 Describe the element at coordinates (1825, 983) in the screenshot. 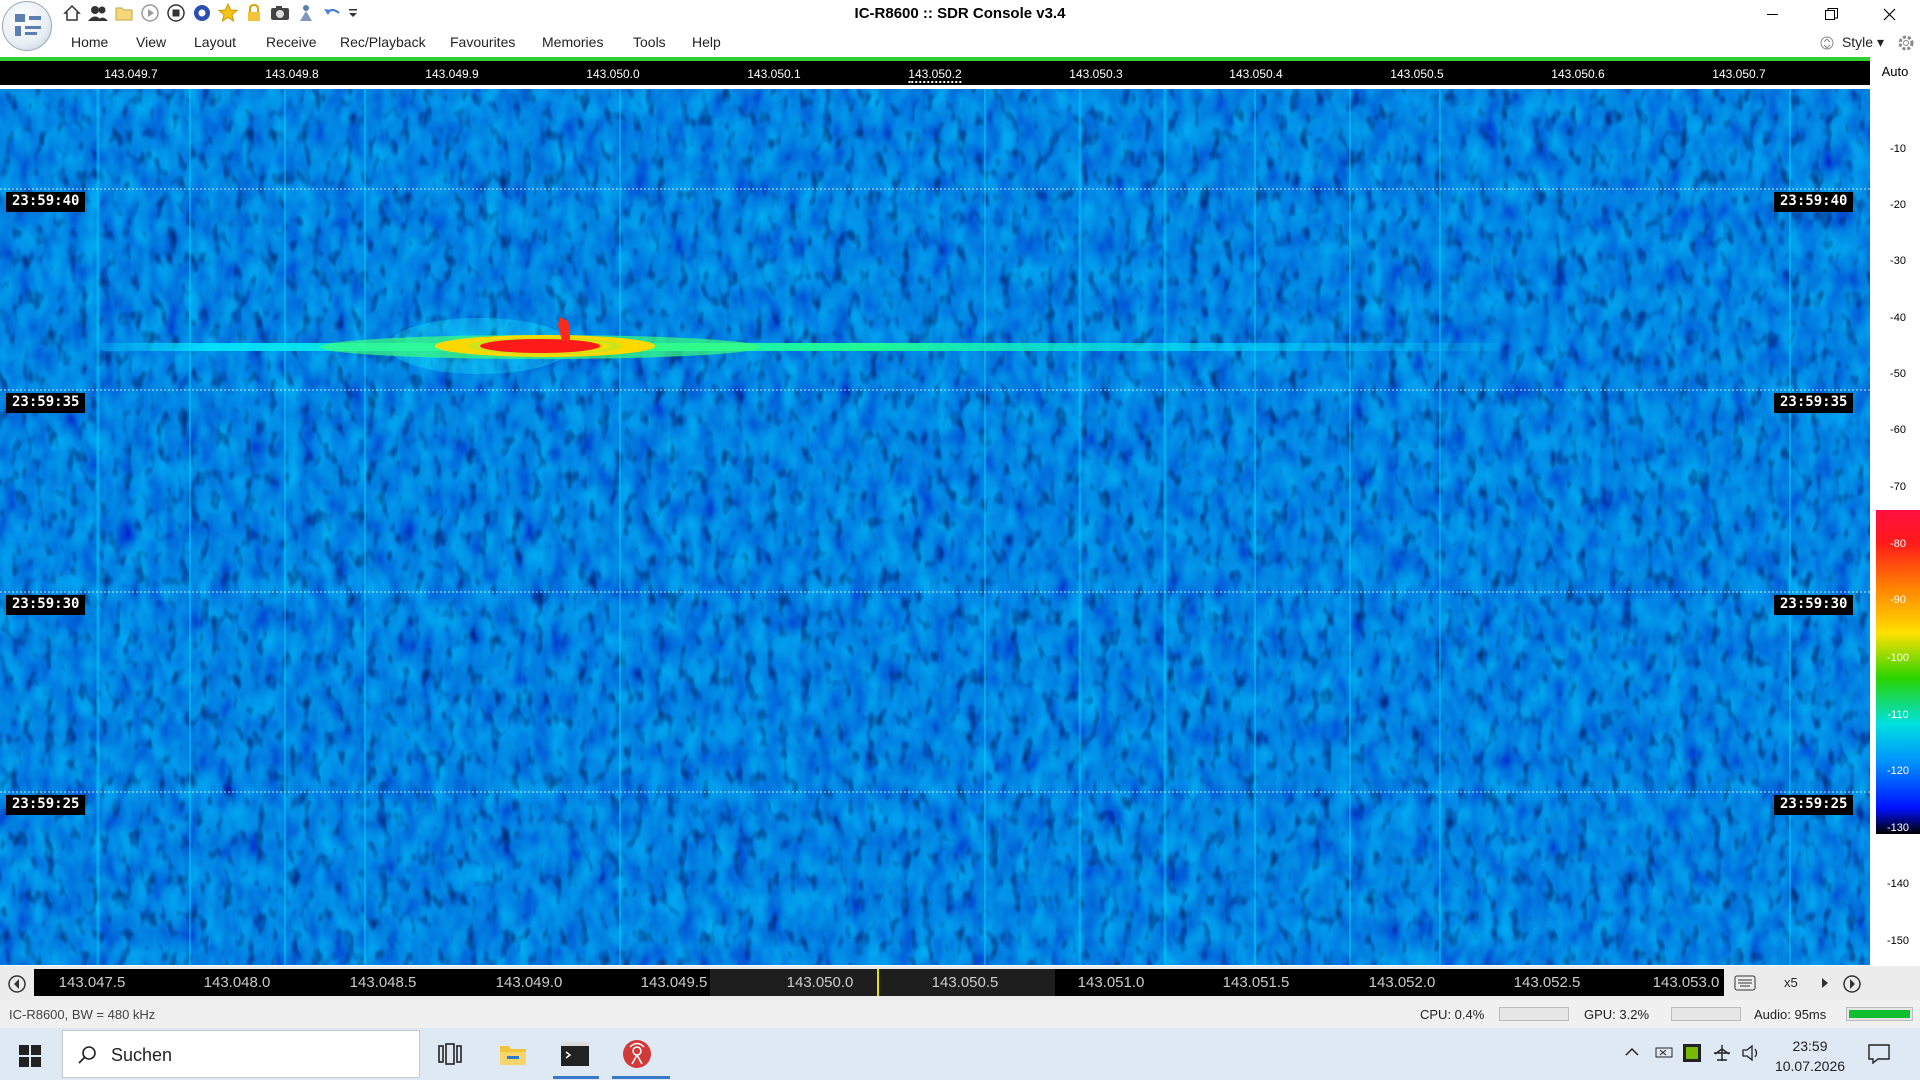

I see `zoom-arrow-icon` at that location.